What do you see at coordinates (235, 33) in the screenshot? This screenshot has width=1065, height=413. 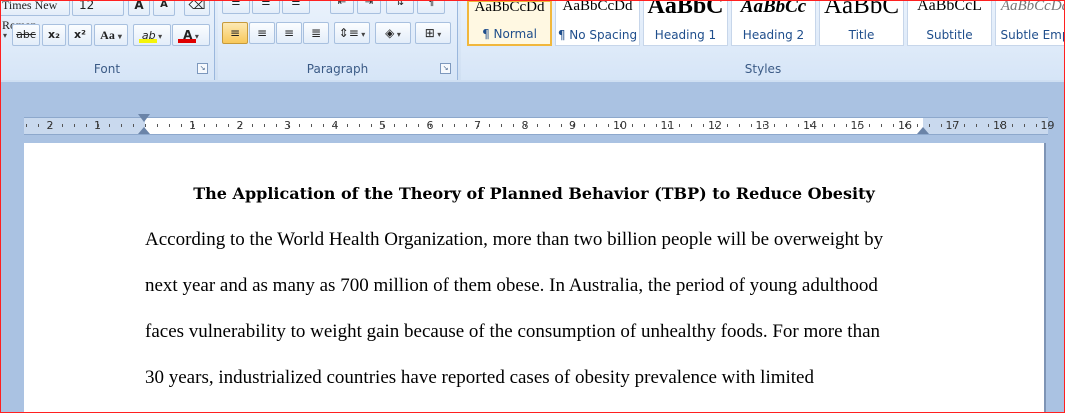 I see `align-left-button: ≡` at bounding box center [235, 33].